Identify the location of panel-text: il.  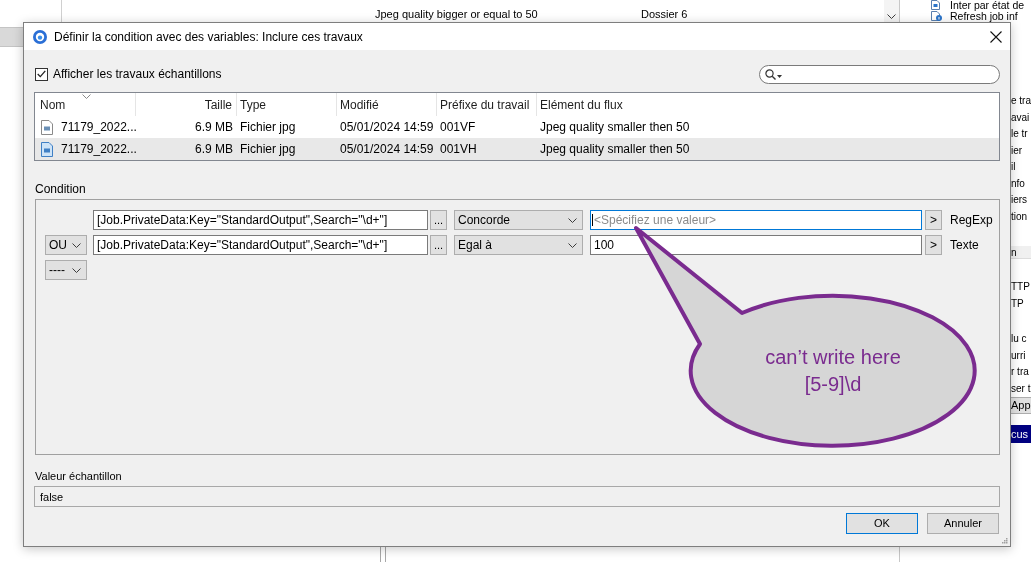
(1014, 167).